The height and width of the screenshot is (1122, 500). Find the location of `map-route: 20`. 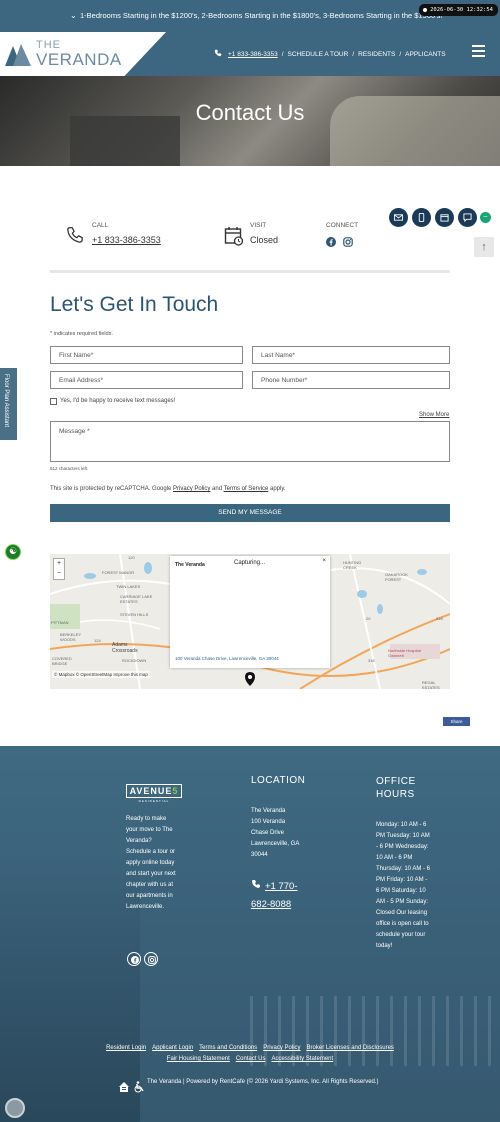

map-route: 20 is located at coordinates (368, 618).